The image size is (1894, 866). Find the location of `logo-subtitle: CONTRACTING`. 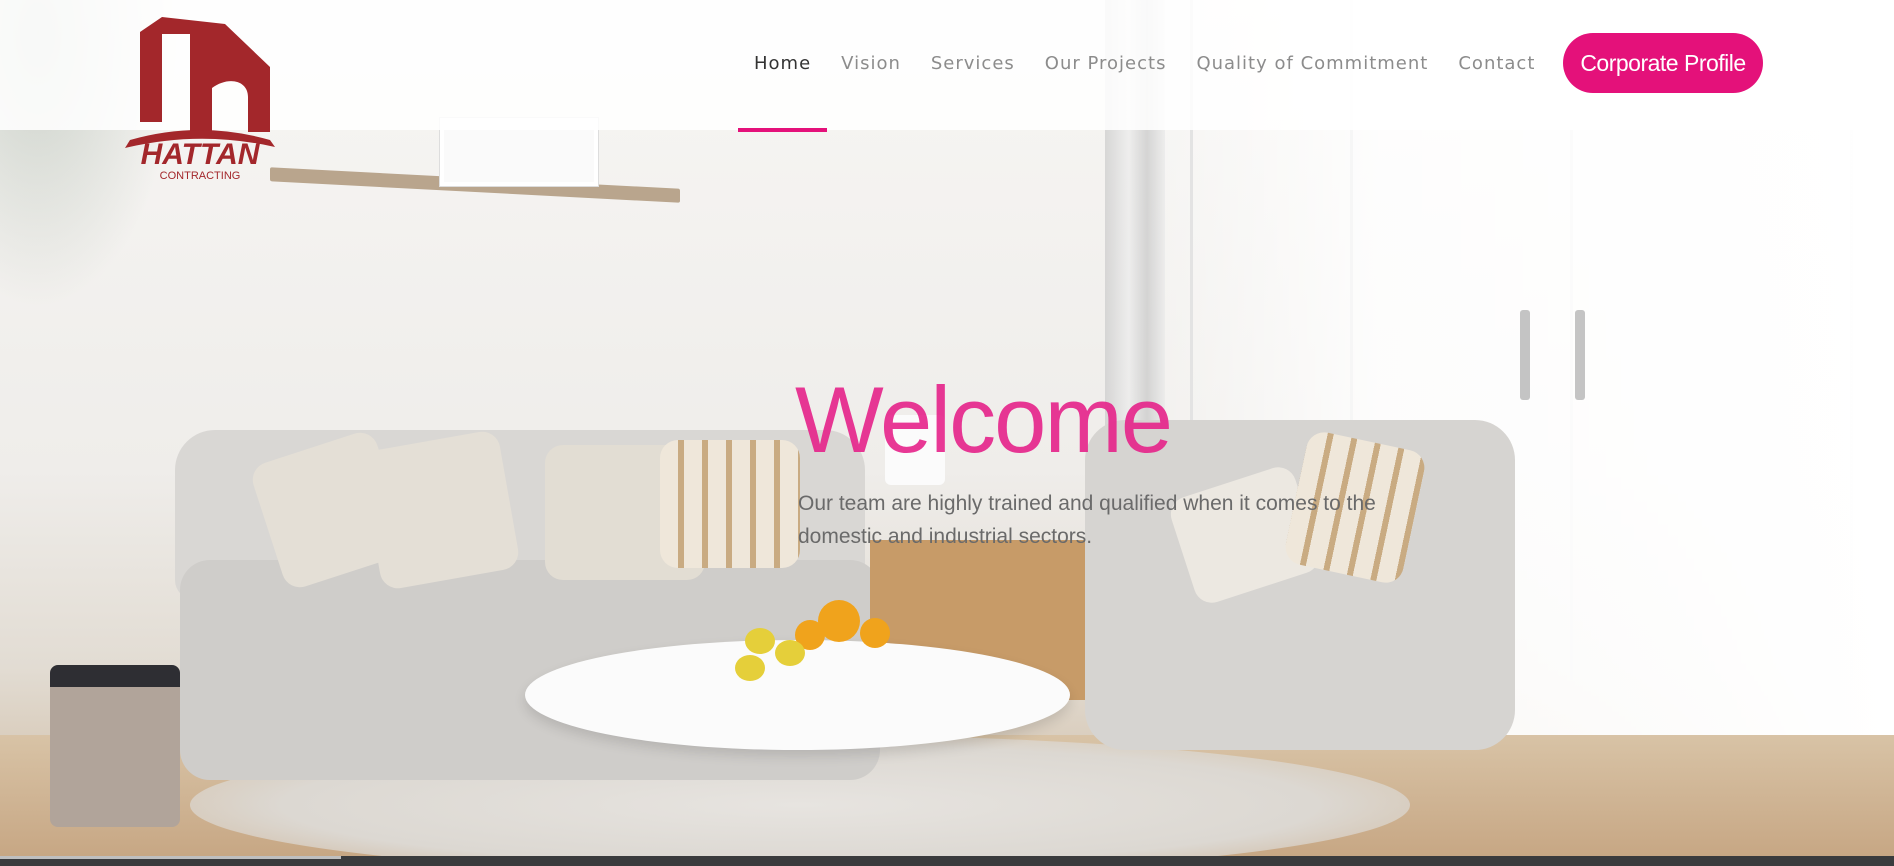

logo-subtitle: CONTRACTING is located at coordinates (200, 176).